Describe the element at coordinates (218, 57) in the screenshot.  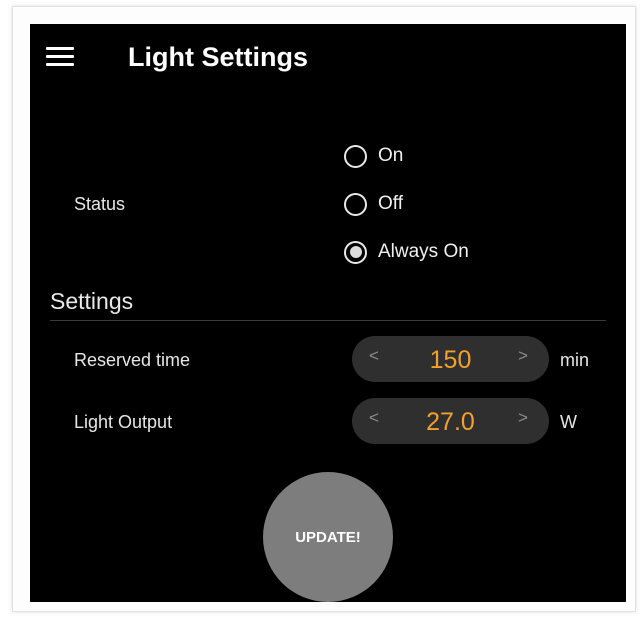
I see `page-title: Light Settings` at that location.